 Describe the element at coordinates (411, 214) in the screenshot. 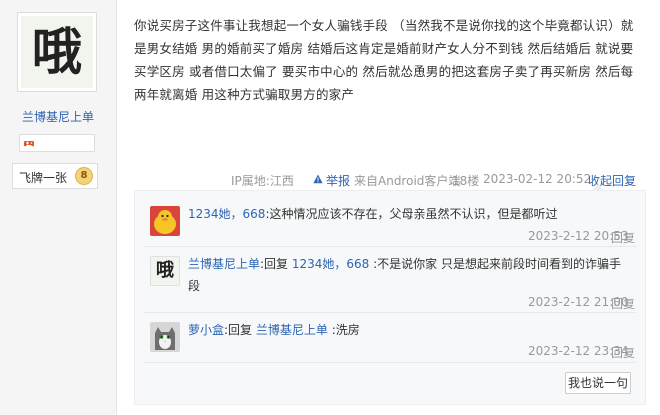

I see `reply-message: :这种情况应该不存在，父母亲虽然不认识，但是都听过` at that location.